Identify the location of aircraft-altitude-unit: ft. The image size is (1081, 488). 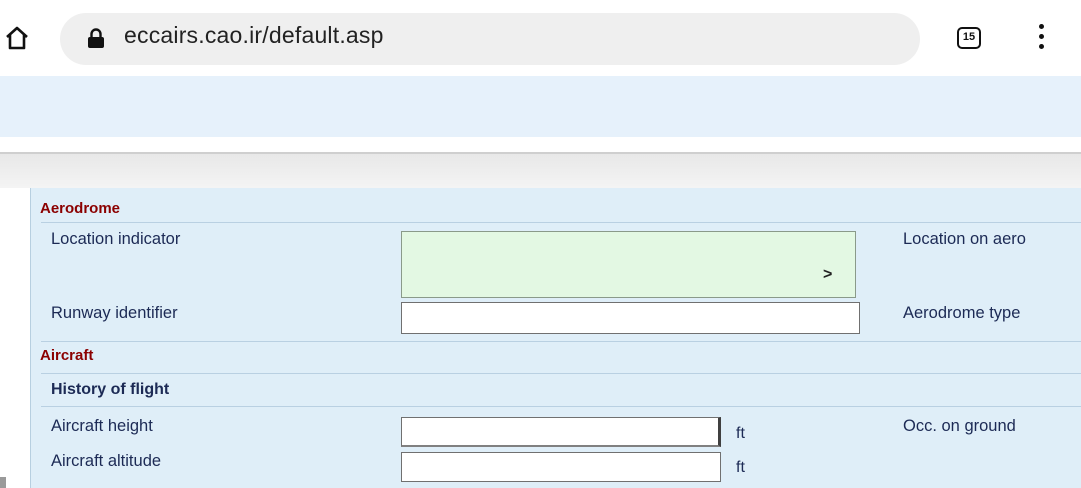
(740, 467).